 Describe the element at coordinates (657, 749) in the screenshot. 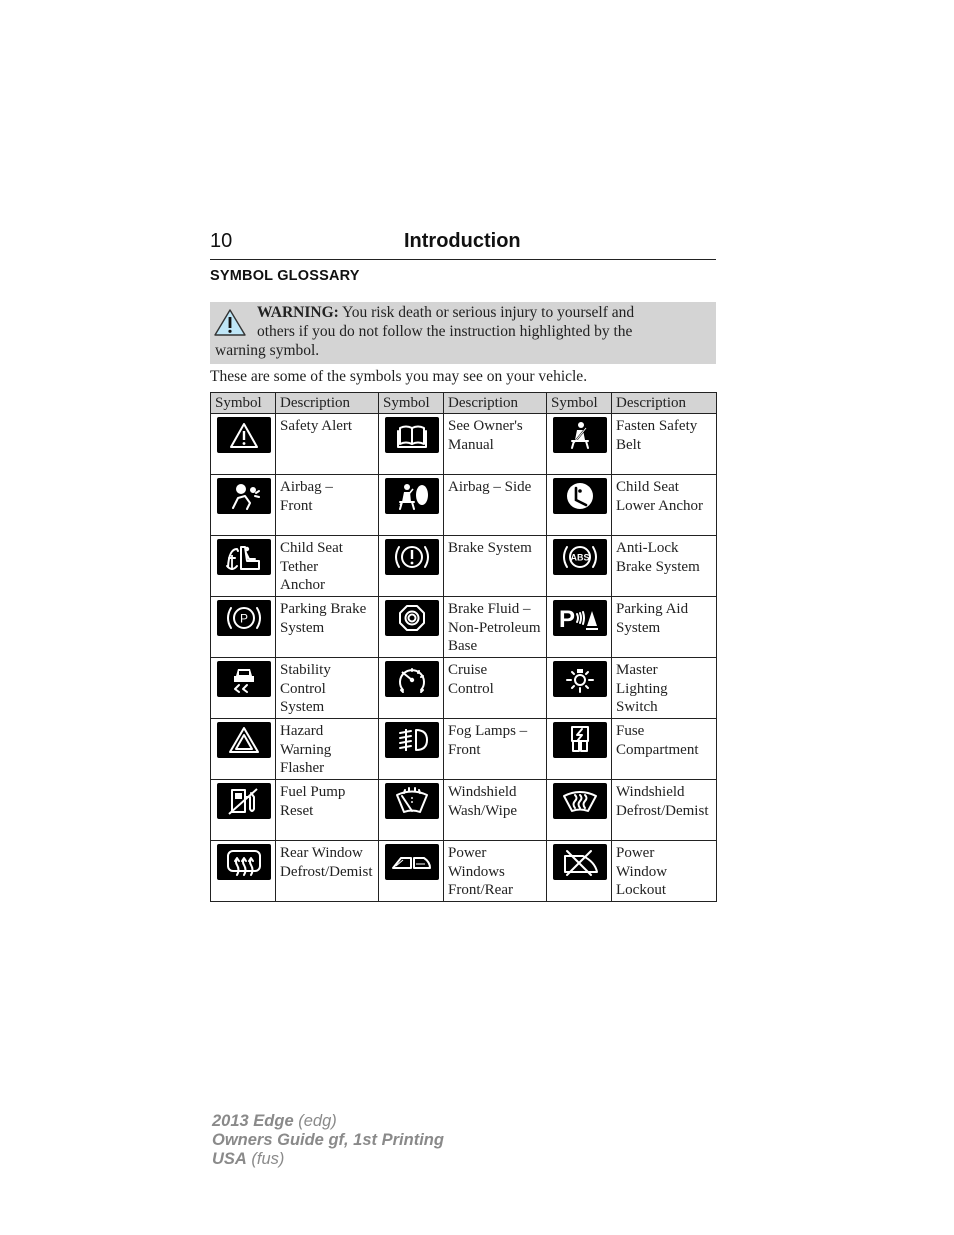

I see `description-line: Compartment` at that location.